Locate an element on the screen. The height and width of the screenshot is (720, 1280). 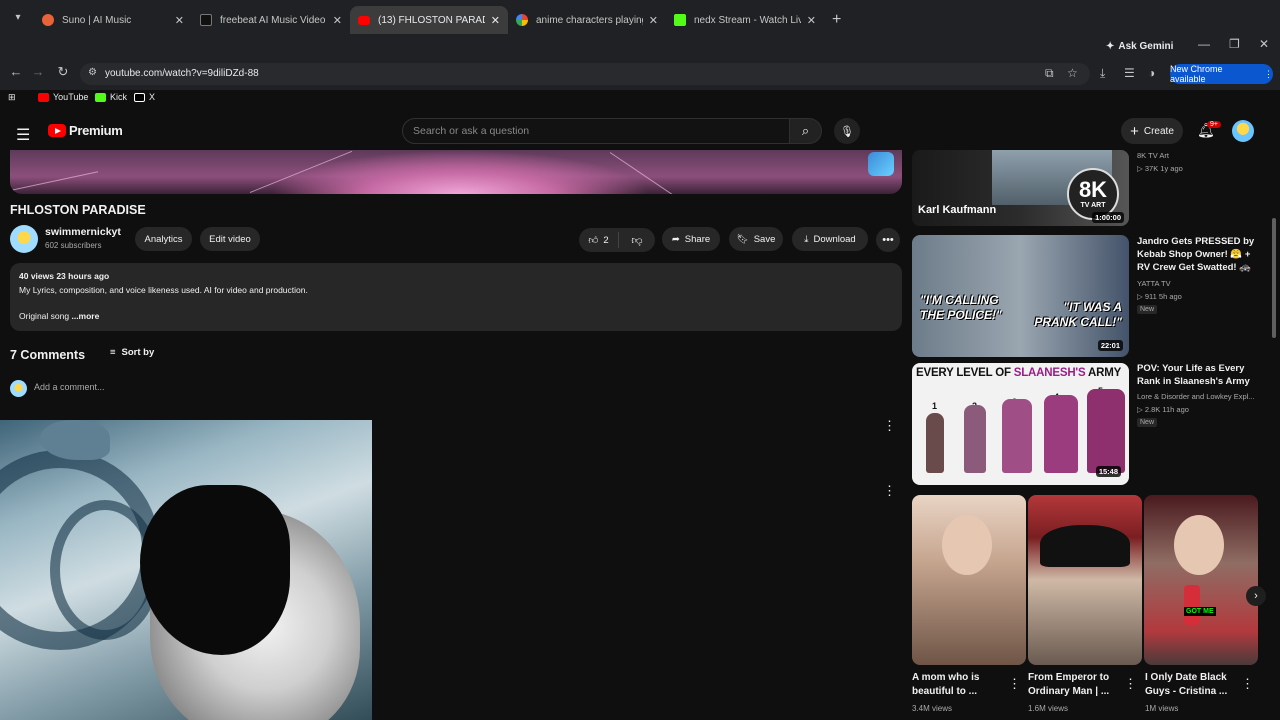
tab-freebeat: freebeat AI Music Video Genera ✕ is located at coordinates (271, 20).